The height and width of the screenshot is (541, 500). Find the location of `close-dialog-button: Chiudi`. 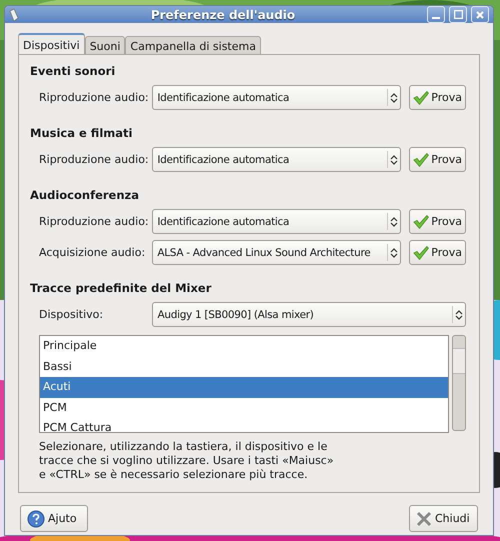

close-dialog-button: Chiudi is located at coordinates (443, 518).